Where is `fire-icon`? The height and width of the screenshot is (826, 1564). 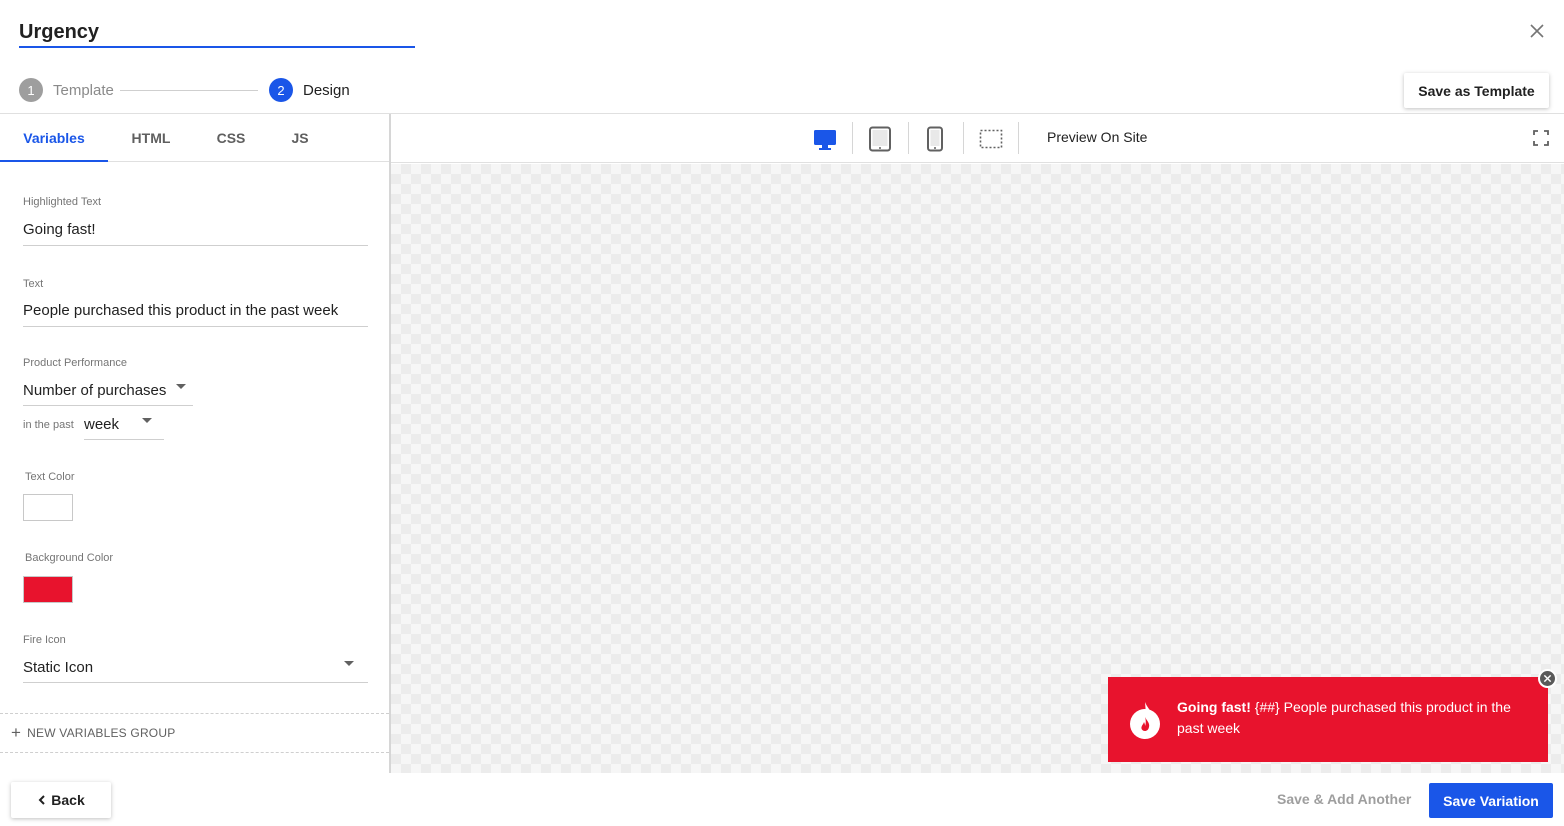 fire-icon is located at coordinates (1145, 720).